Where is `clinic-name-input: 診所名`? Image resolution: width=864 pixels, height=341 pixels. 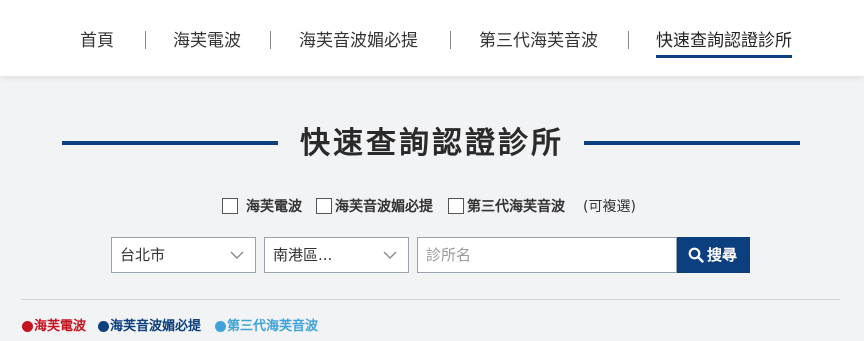 clinic-name-input: 診所名 is located at coordinates (547, 255).